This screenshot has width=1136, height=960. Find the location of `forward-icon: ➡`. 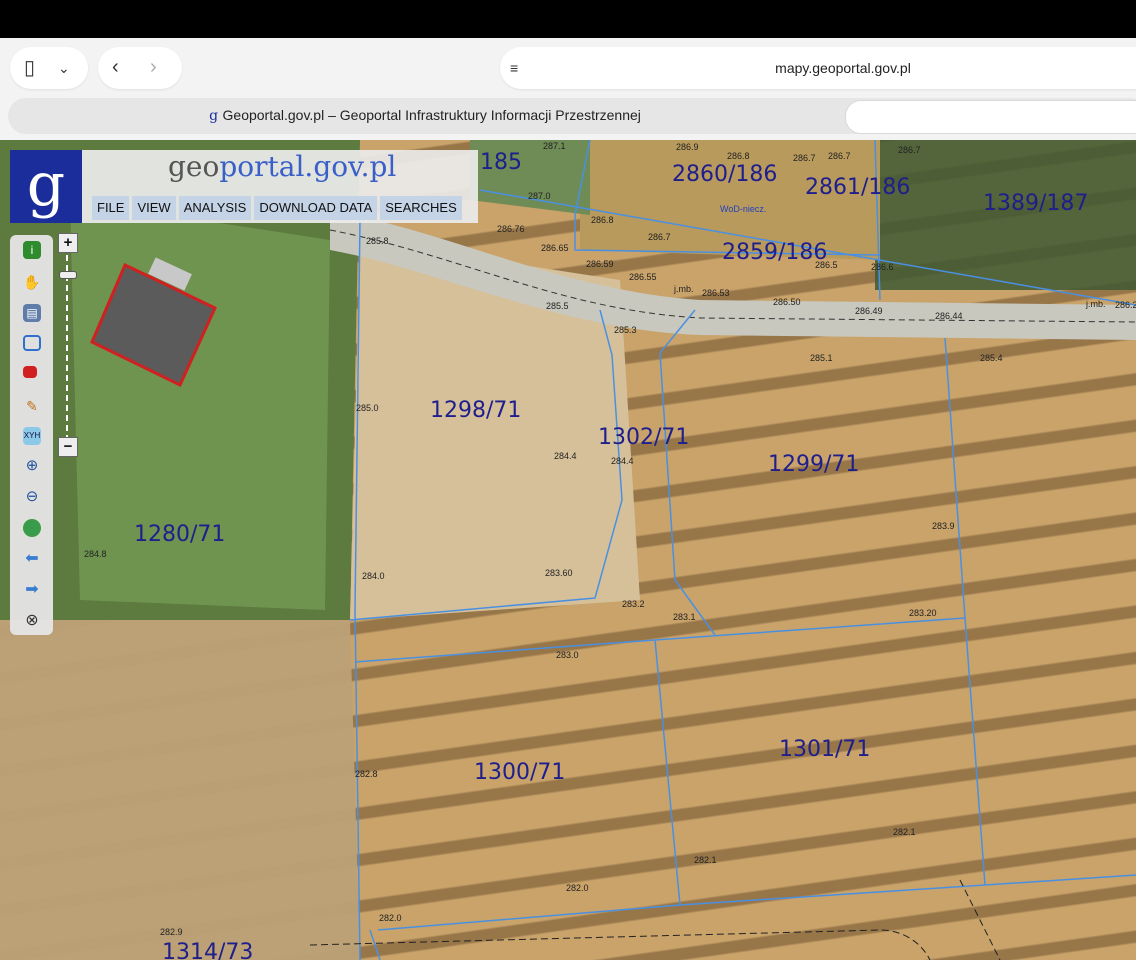

forward-icon: ➡ is located at coordinates (32, 590).